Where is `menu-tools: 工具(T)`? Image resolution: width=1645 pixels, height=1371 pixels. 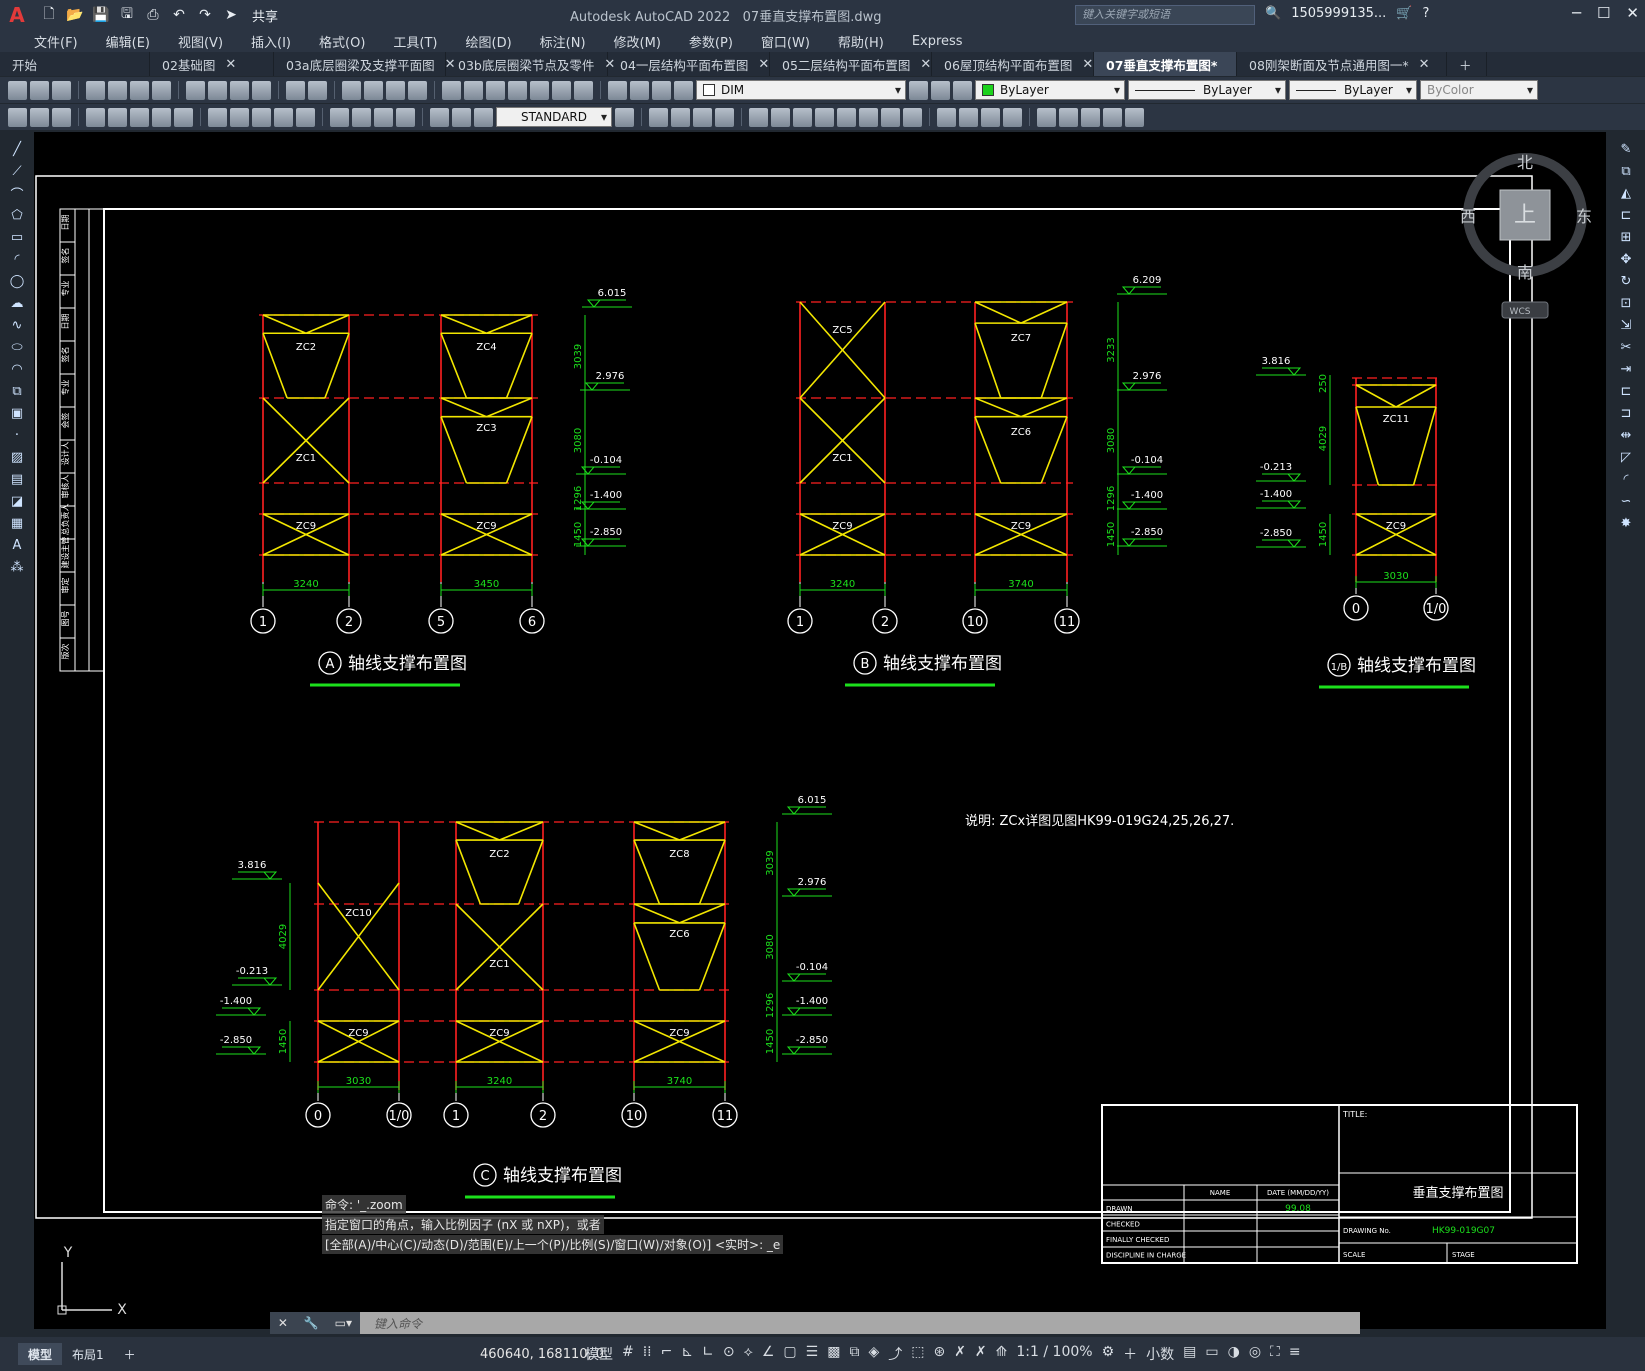 menu-tools: 工具(T) is located at coordinates (413, 41).